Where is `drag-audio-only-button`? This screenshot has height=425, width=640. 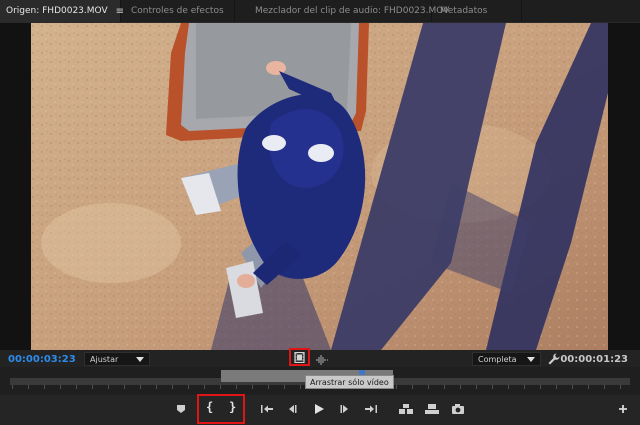
drag-audio-only-button is located at coordinates (322, 358).